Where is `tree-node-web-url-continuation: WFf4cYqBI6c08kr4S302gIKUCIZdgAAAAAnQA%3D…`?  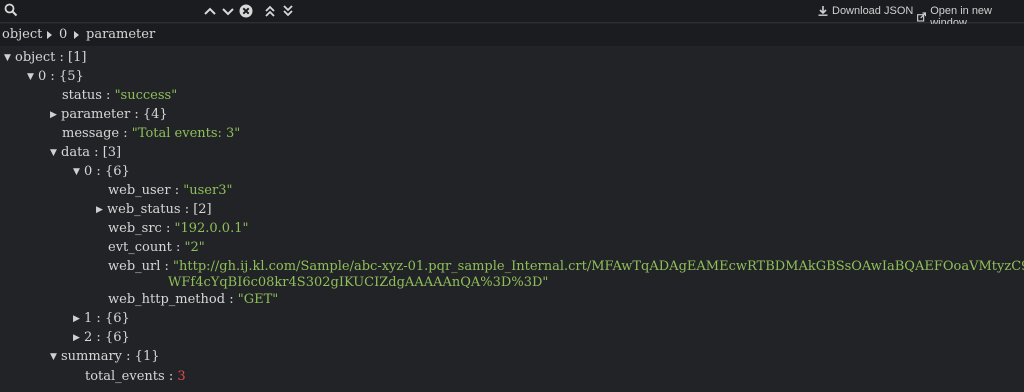 tree-node-web-url-continuation: WFf4cYqBI6c08kr4S302gIKUCIZdgAAAAAnQA%3D… is located at coordinates (358, 283).